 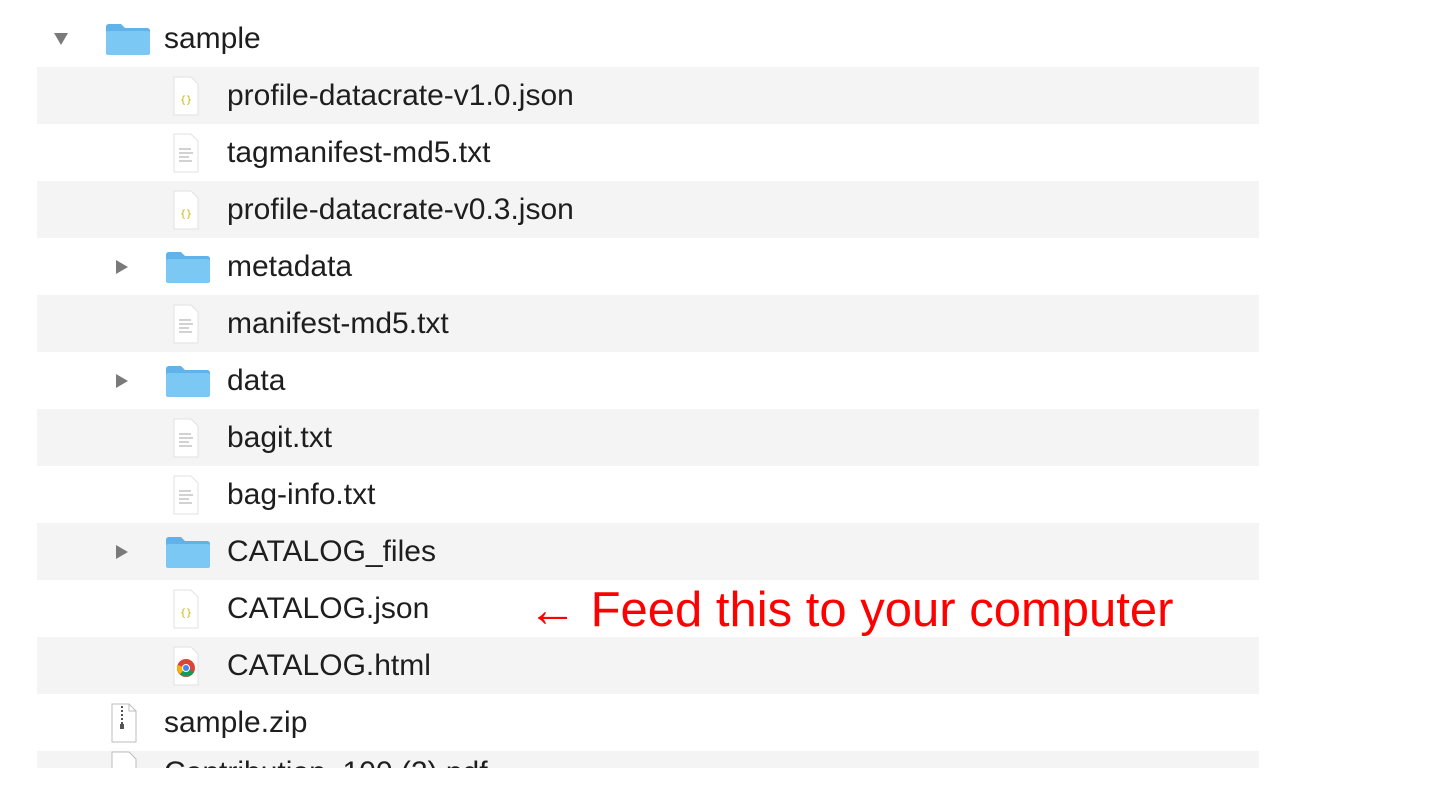 I want to click on folder-row-metadata: metadata, so click(x=648, y=266).